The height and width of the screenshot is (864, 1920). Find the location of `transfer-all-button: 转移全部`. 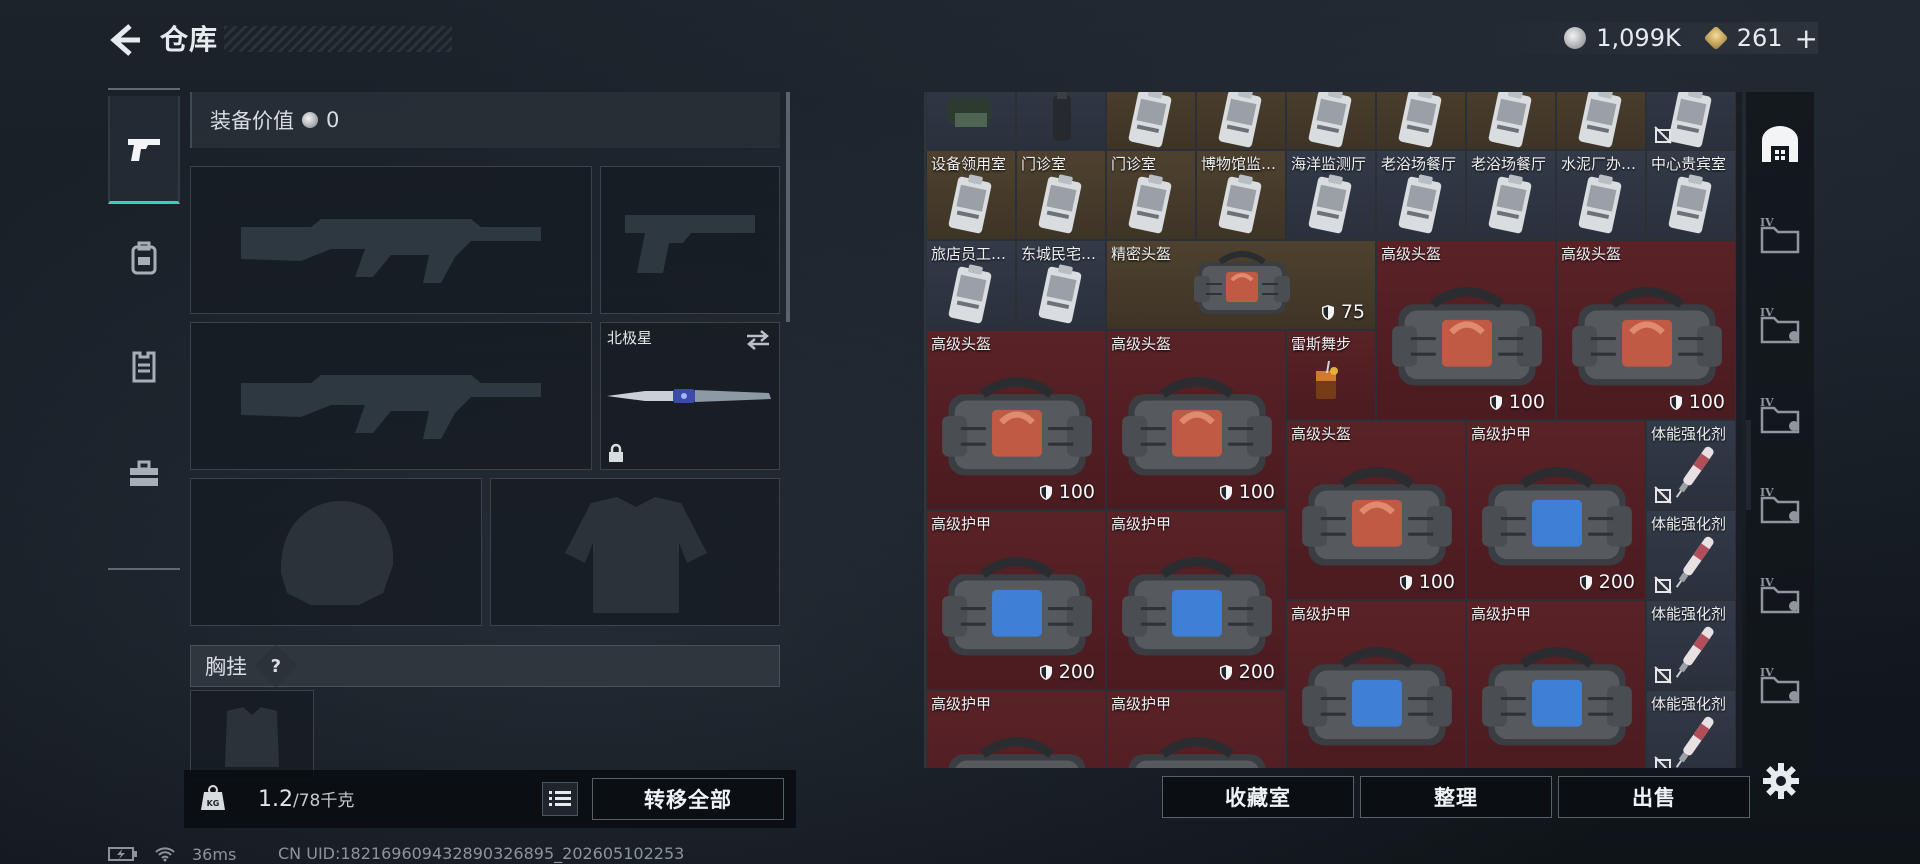

transfer-all-button: 转移全部 is located at coordinates (688, 799).